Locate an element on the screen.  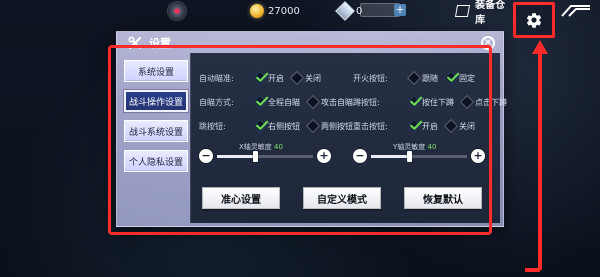
option-aim-mode-full: 全程自瞄 is located at coordinates (276, 102).